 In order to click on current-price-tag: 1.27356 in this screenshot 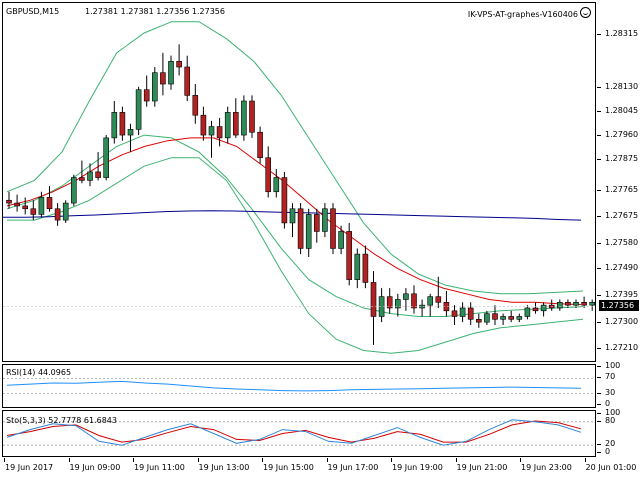, I will do `click(619, 306)`.